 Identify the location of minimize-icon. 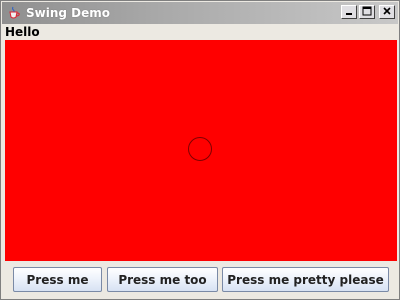
(349, 12).